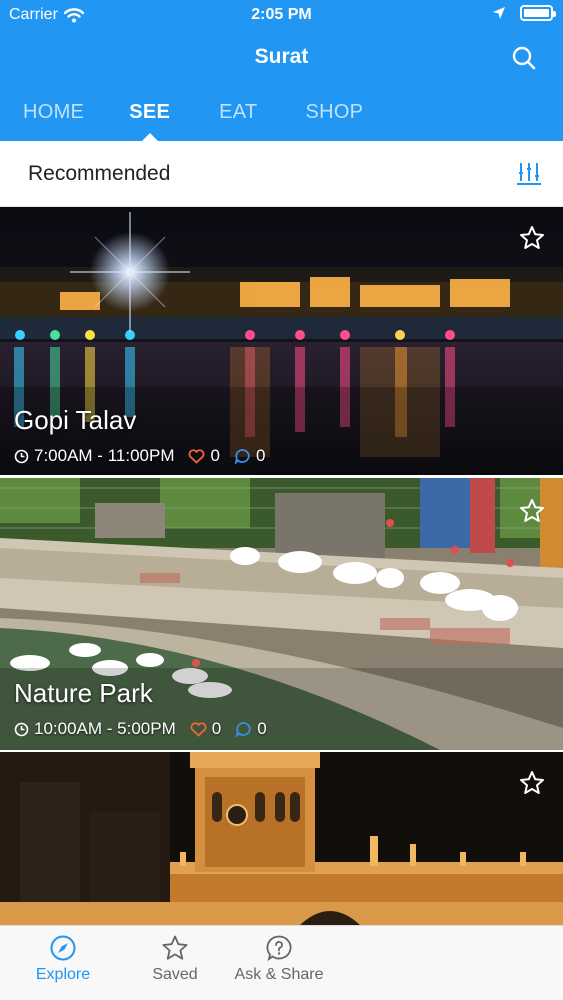 Image resolution: width=563 pixels, height=1000 pixels. I want to click on tab-shop: SHOP, so click(334, 116).